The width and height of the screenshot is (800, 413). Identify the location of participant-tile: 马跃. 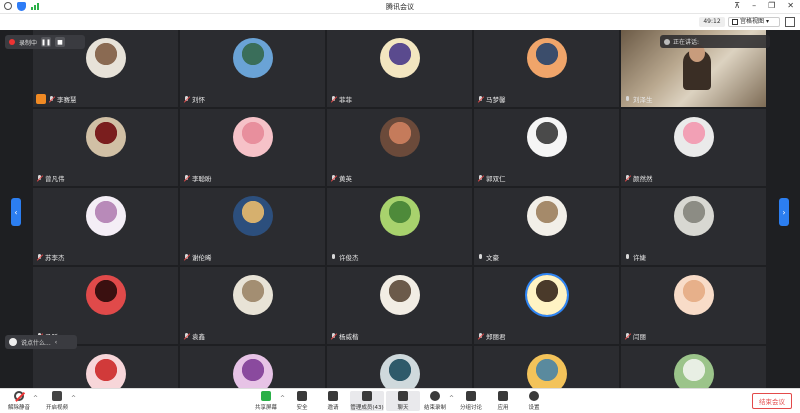
(105, 305).